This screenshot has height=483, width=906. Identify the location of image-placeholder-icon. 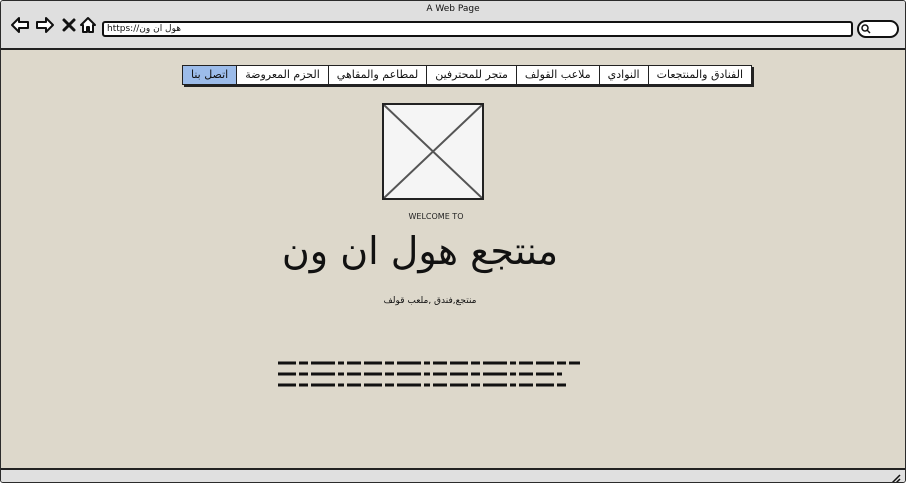
(433, 151).